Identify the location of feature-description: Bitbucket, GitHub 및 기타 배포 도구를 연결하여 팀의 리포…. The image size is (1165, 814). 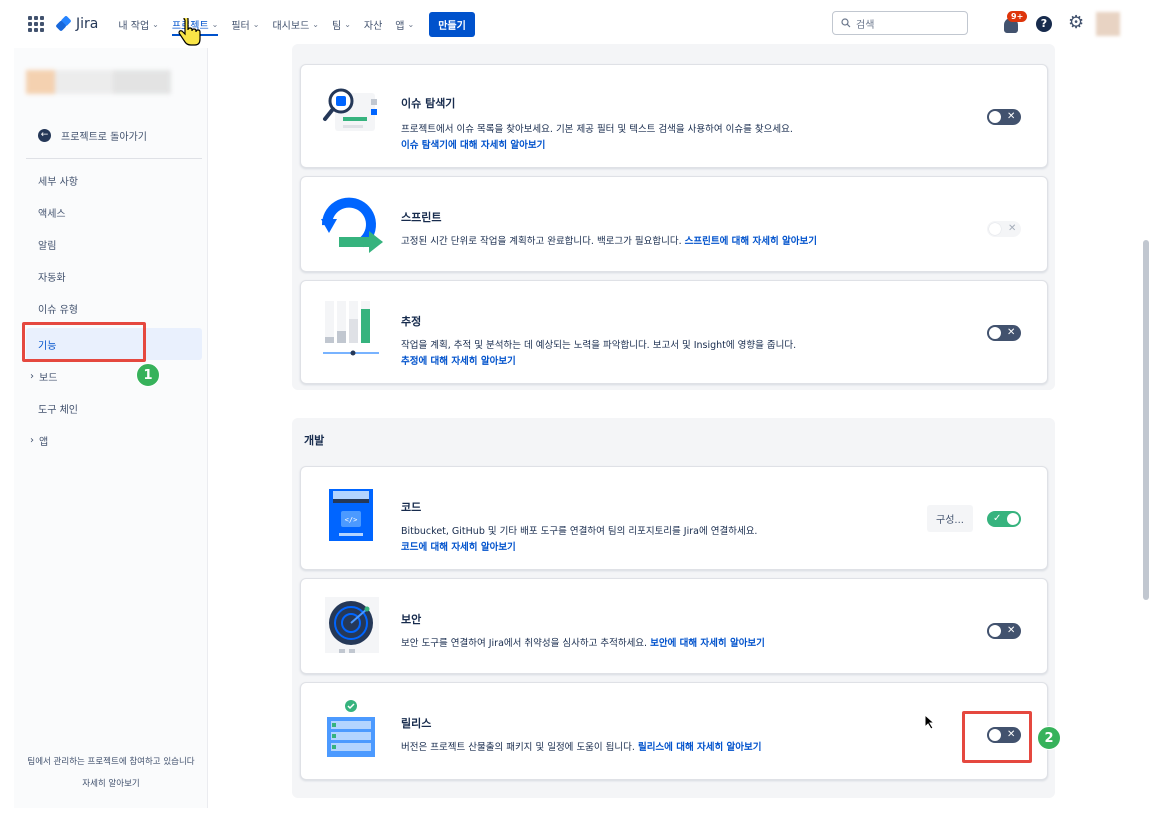
(579, 531).